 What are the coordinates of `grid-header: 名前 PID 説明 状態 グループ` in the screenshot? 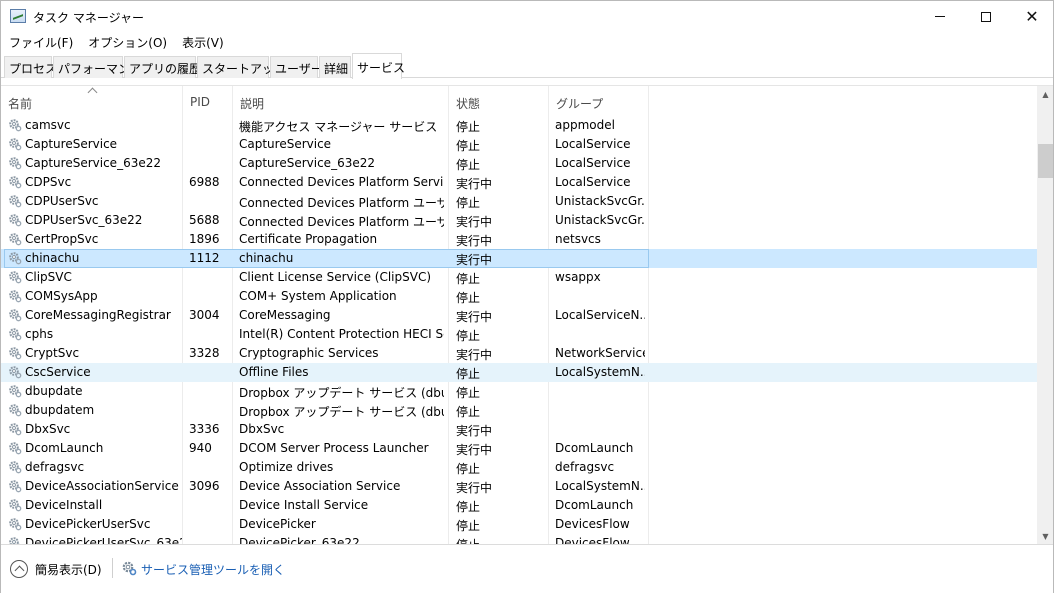 It's located at (519, 101).